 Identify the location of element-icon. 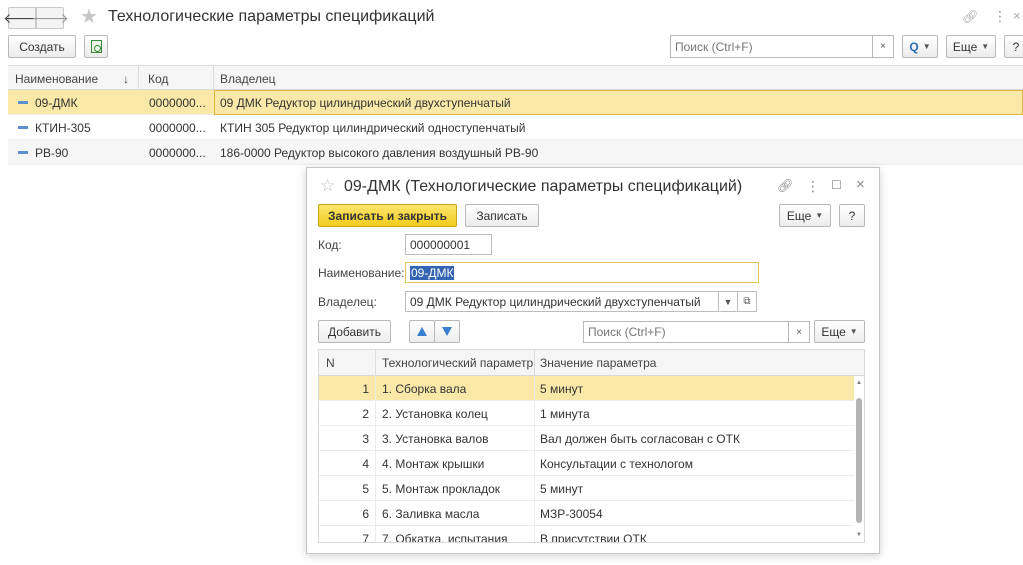
(23, 102).